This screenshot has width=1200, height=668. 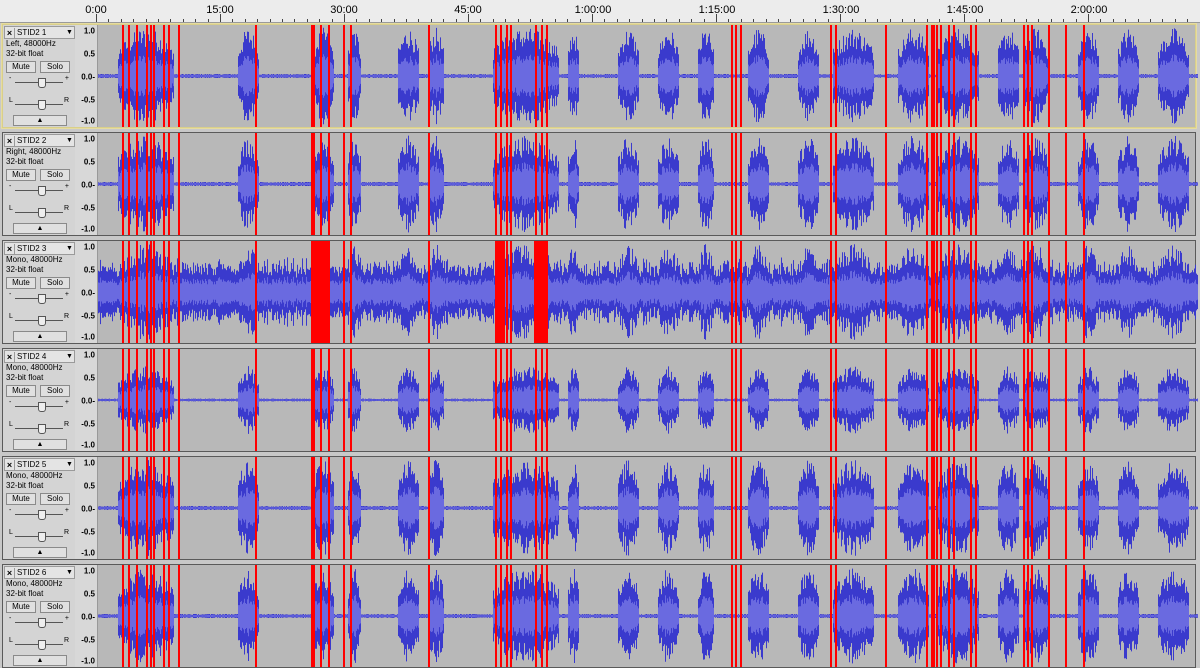 I want to click on scale-label: 0.0-, so click(x=88, y=77).